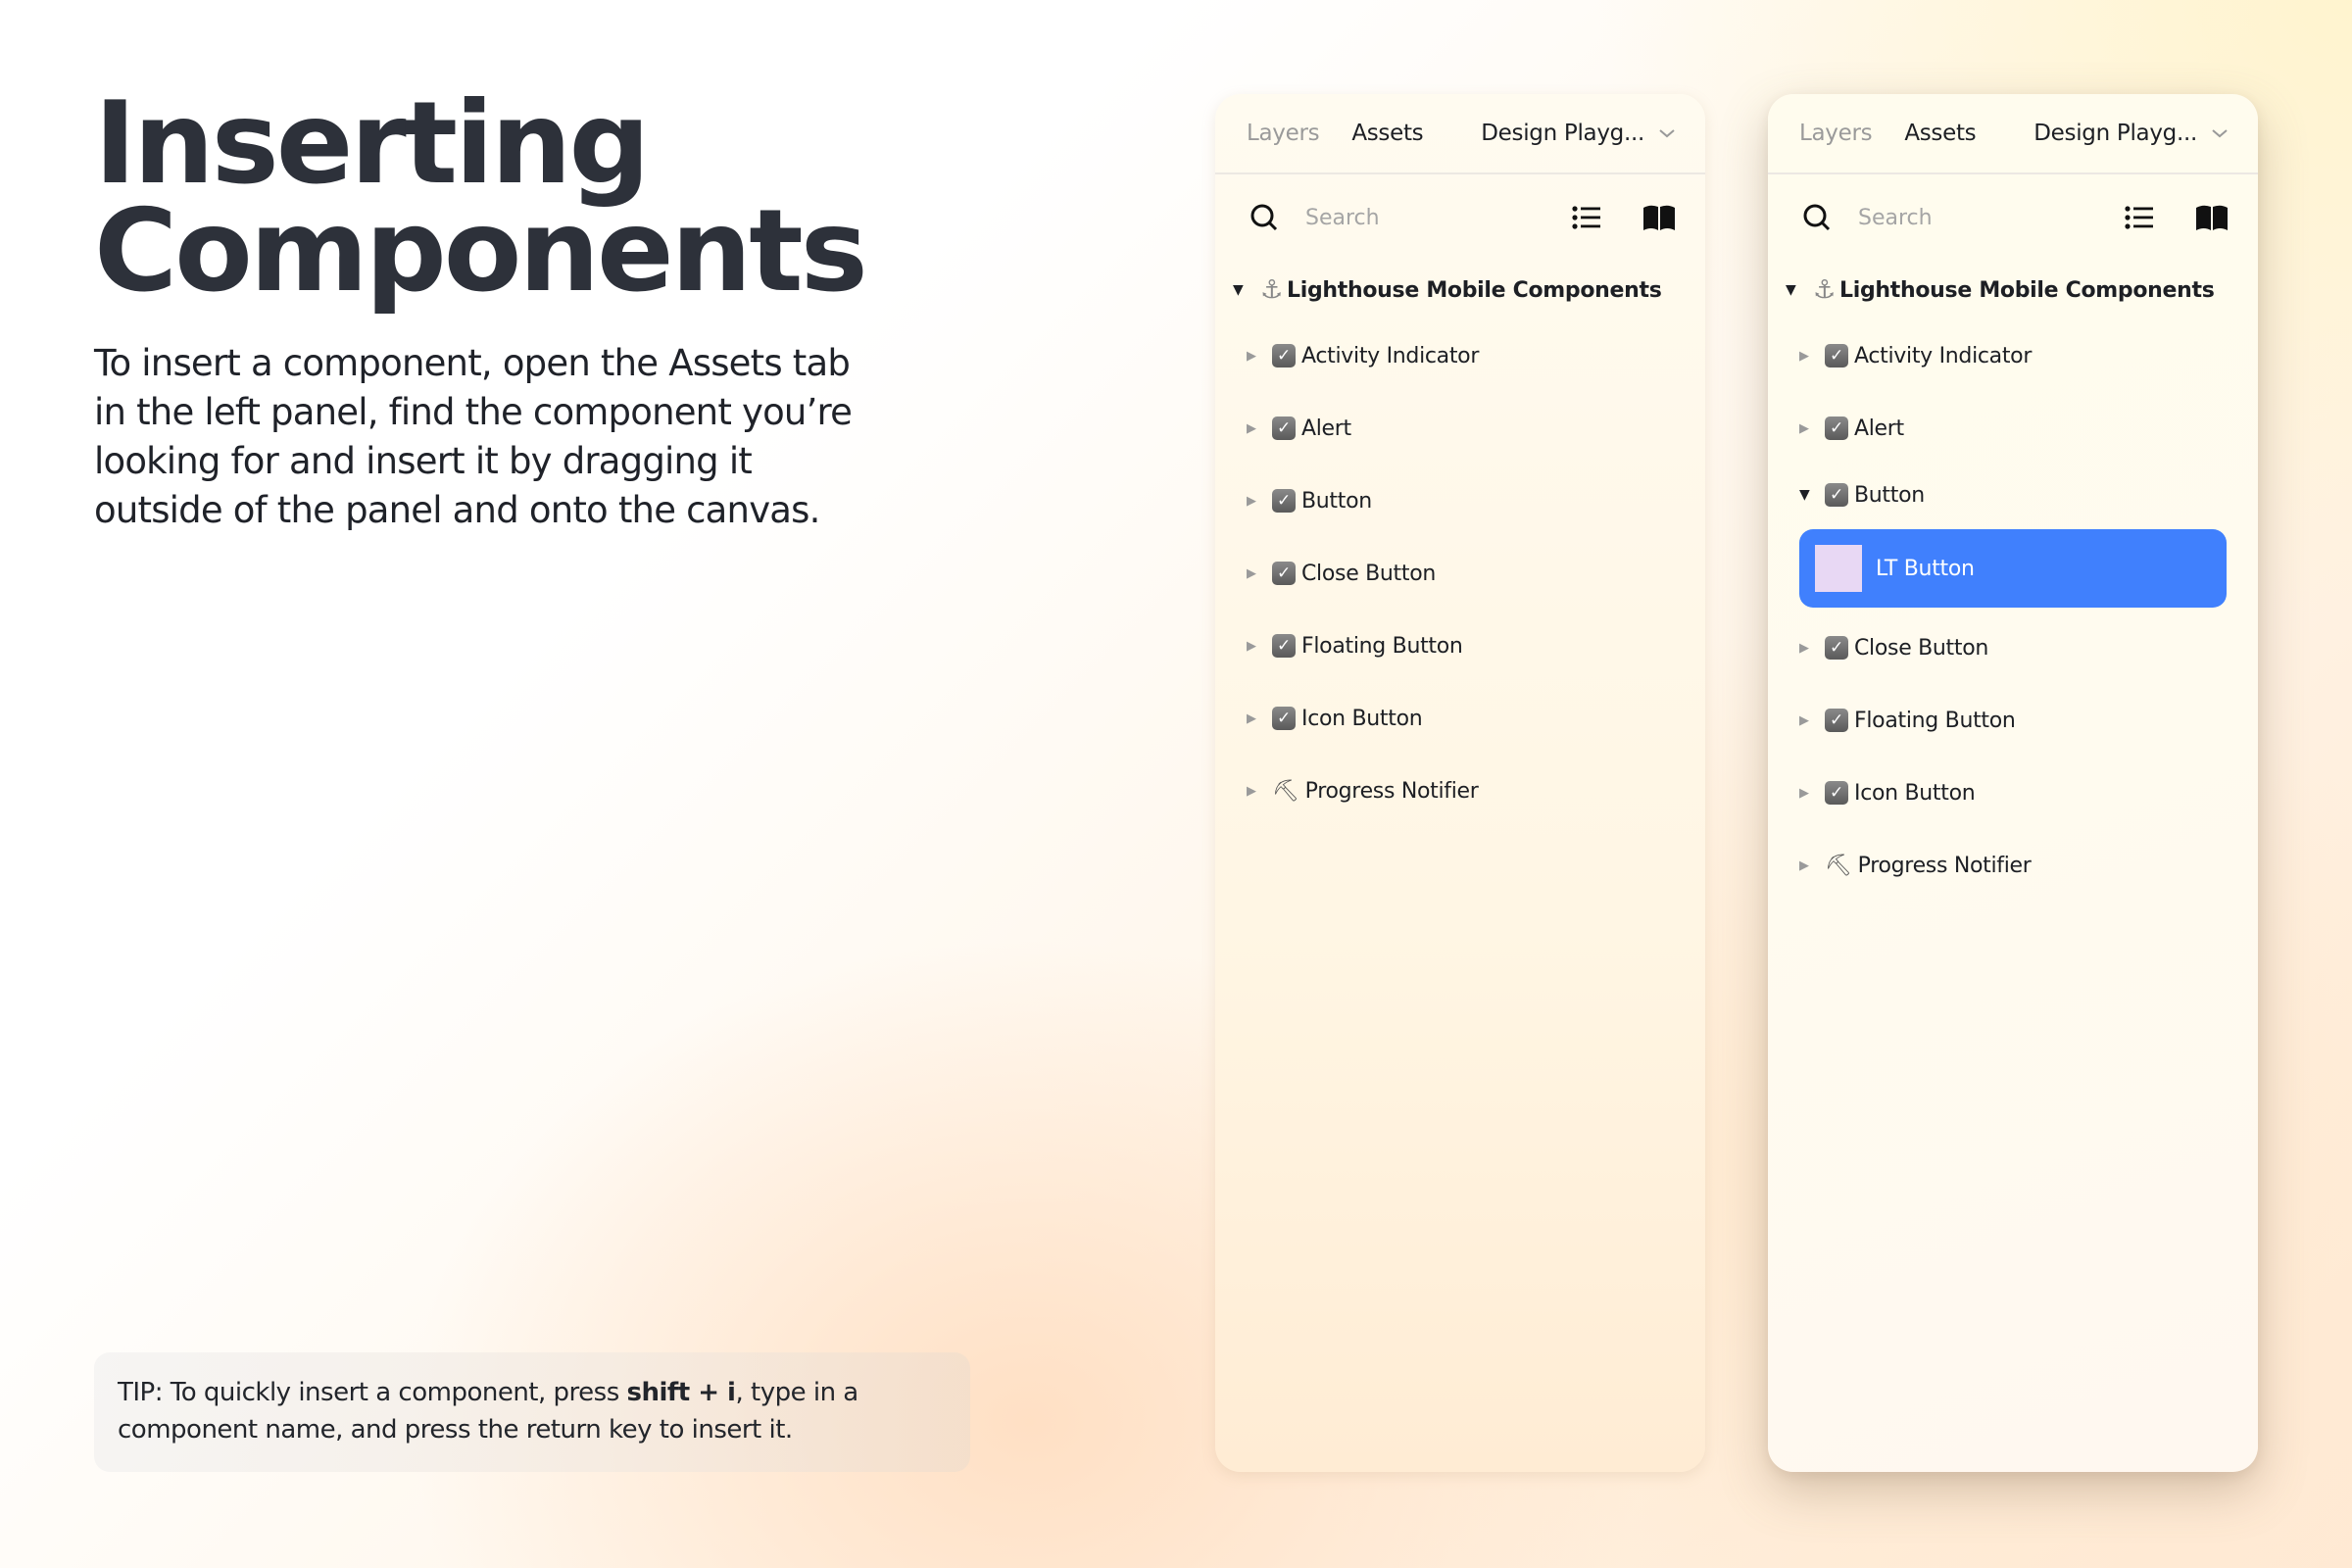 This screenshot has width=2352, height=1568. Describe the element at coordinates (1460, 501) in the screenshot. I see `component-item: ▶ ✓ Button` at that location.